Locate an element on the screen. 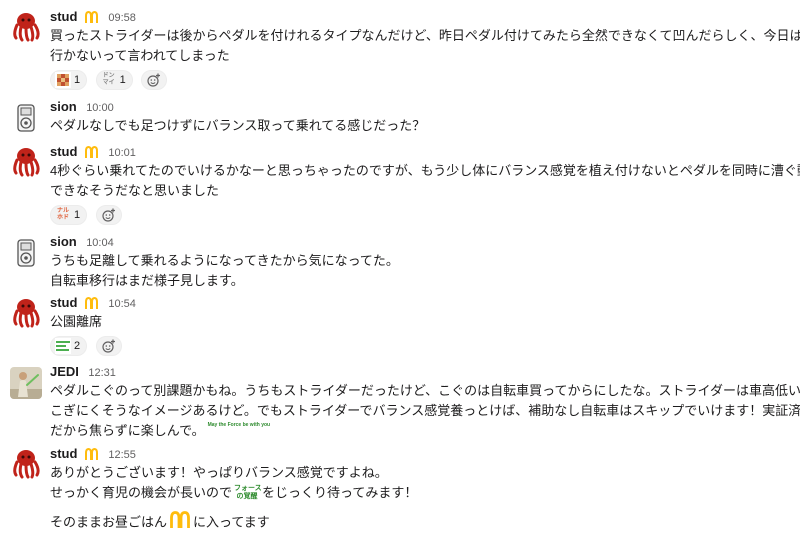 This screenshot has height=537, width=800. may-the-force-emoji-icon: May the Force be with you is located at coordinates (239, 424).